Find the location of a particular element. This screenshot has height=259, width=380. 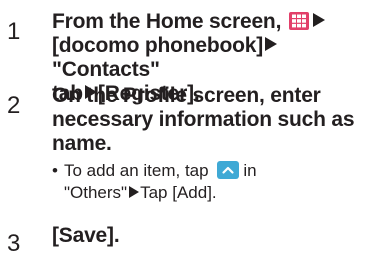

note-text-1: To add an item, tap is located at coordinates (136, 170).